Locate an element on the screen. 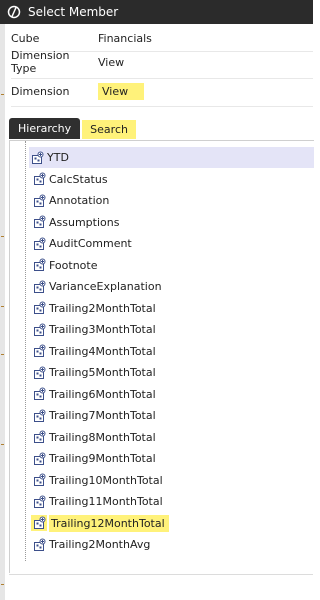  tree-item-label: Trailing10MonthTotal is located at coordinates (106, 480).